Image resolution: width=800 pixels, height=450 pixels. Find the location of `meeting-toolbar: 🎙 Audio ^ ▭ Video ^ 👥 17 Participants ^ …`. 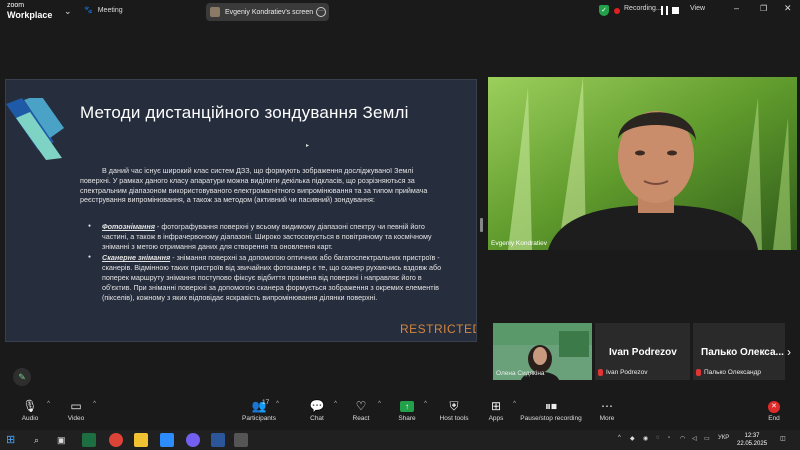

meeting-toolbar: 🎙 Audio ^ ▭ Video ^ 👥 17 Participants ^ … is located at coordinates (400, 414).